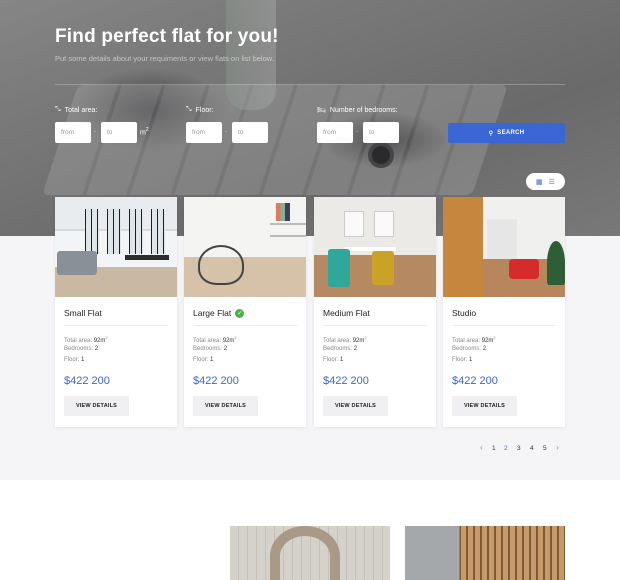 Image resolution: width=620 pixels, height=580 pixels. I want to click on photo-artwork, so click(384, 224).